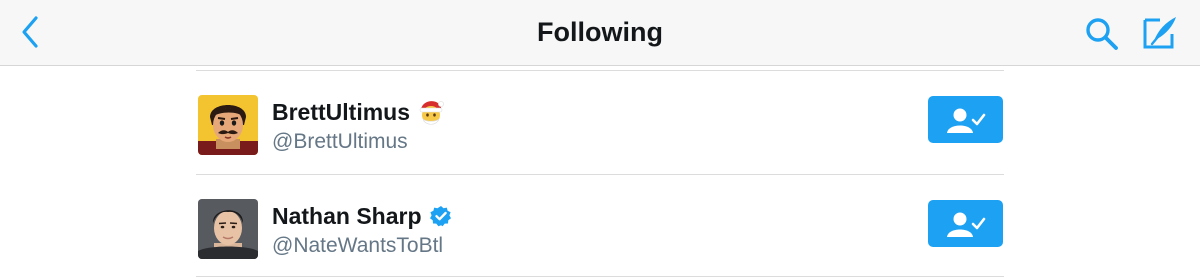 The height and width of the screenshot is (278, 1200). I want to click on photo-avatar-icon, so click(228, 229).